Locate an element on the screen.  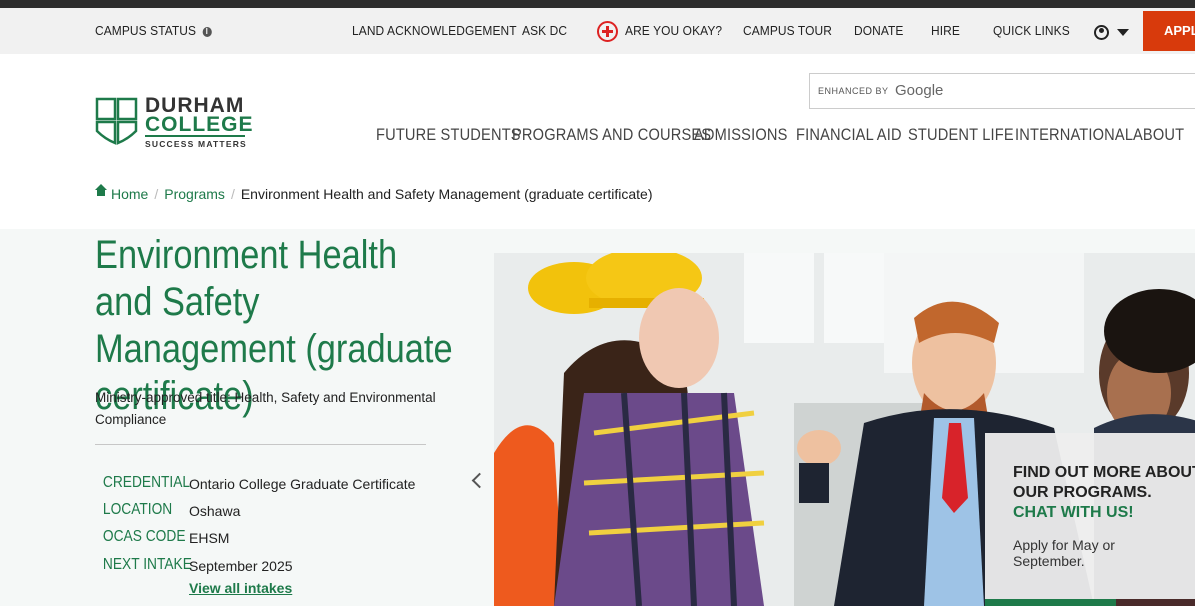
cta-text: Apply for May or September. is located at coordinates (1064, 553).